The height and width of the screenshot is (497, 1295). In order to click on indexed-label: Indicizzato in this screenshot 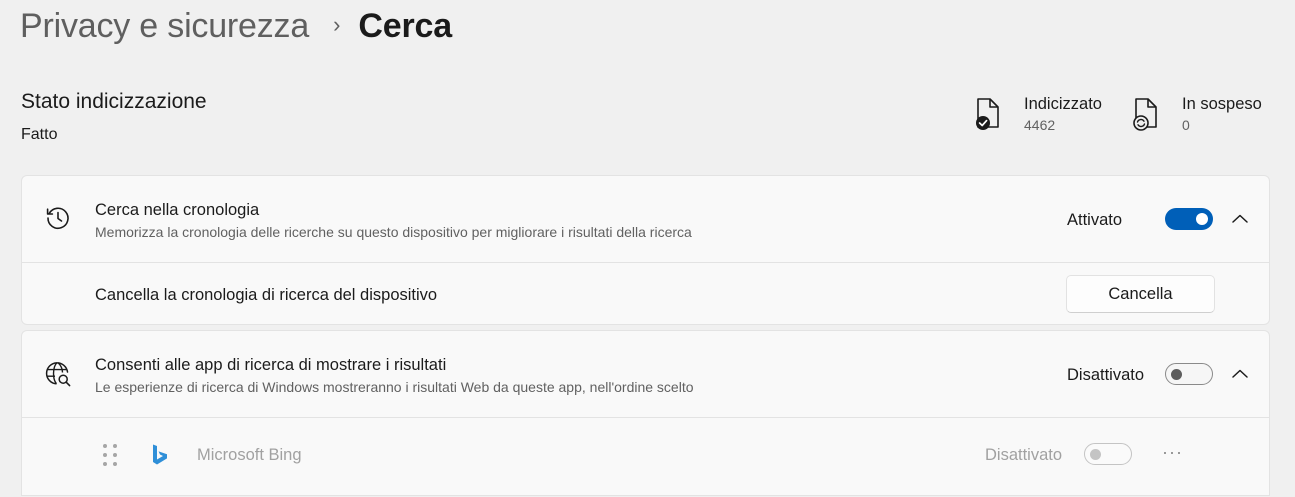, I will do `click(1063, 104)`.